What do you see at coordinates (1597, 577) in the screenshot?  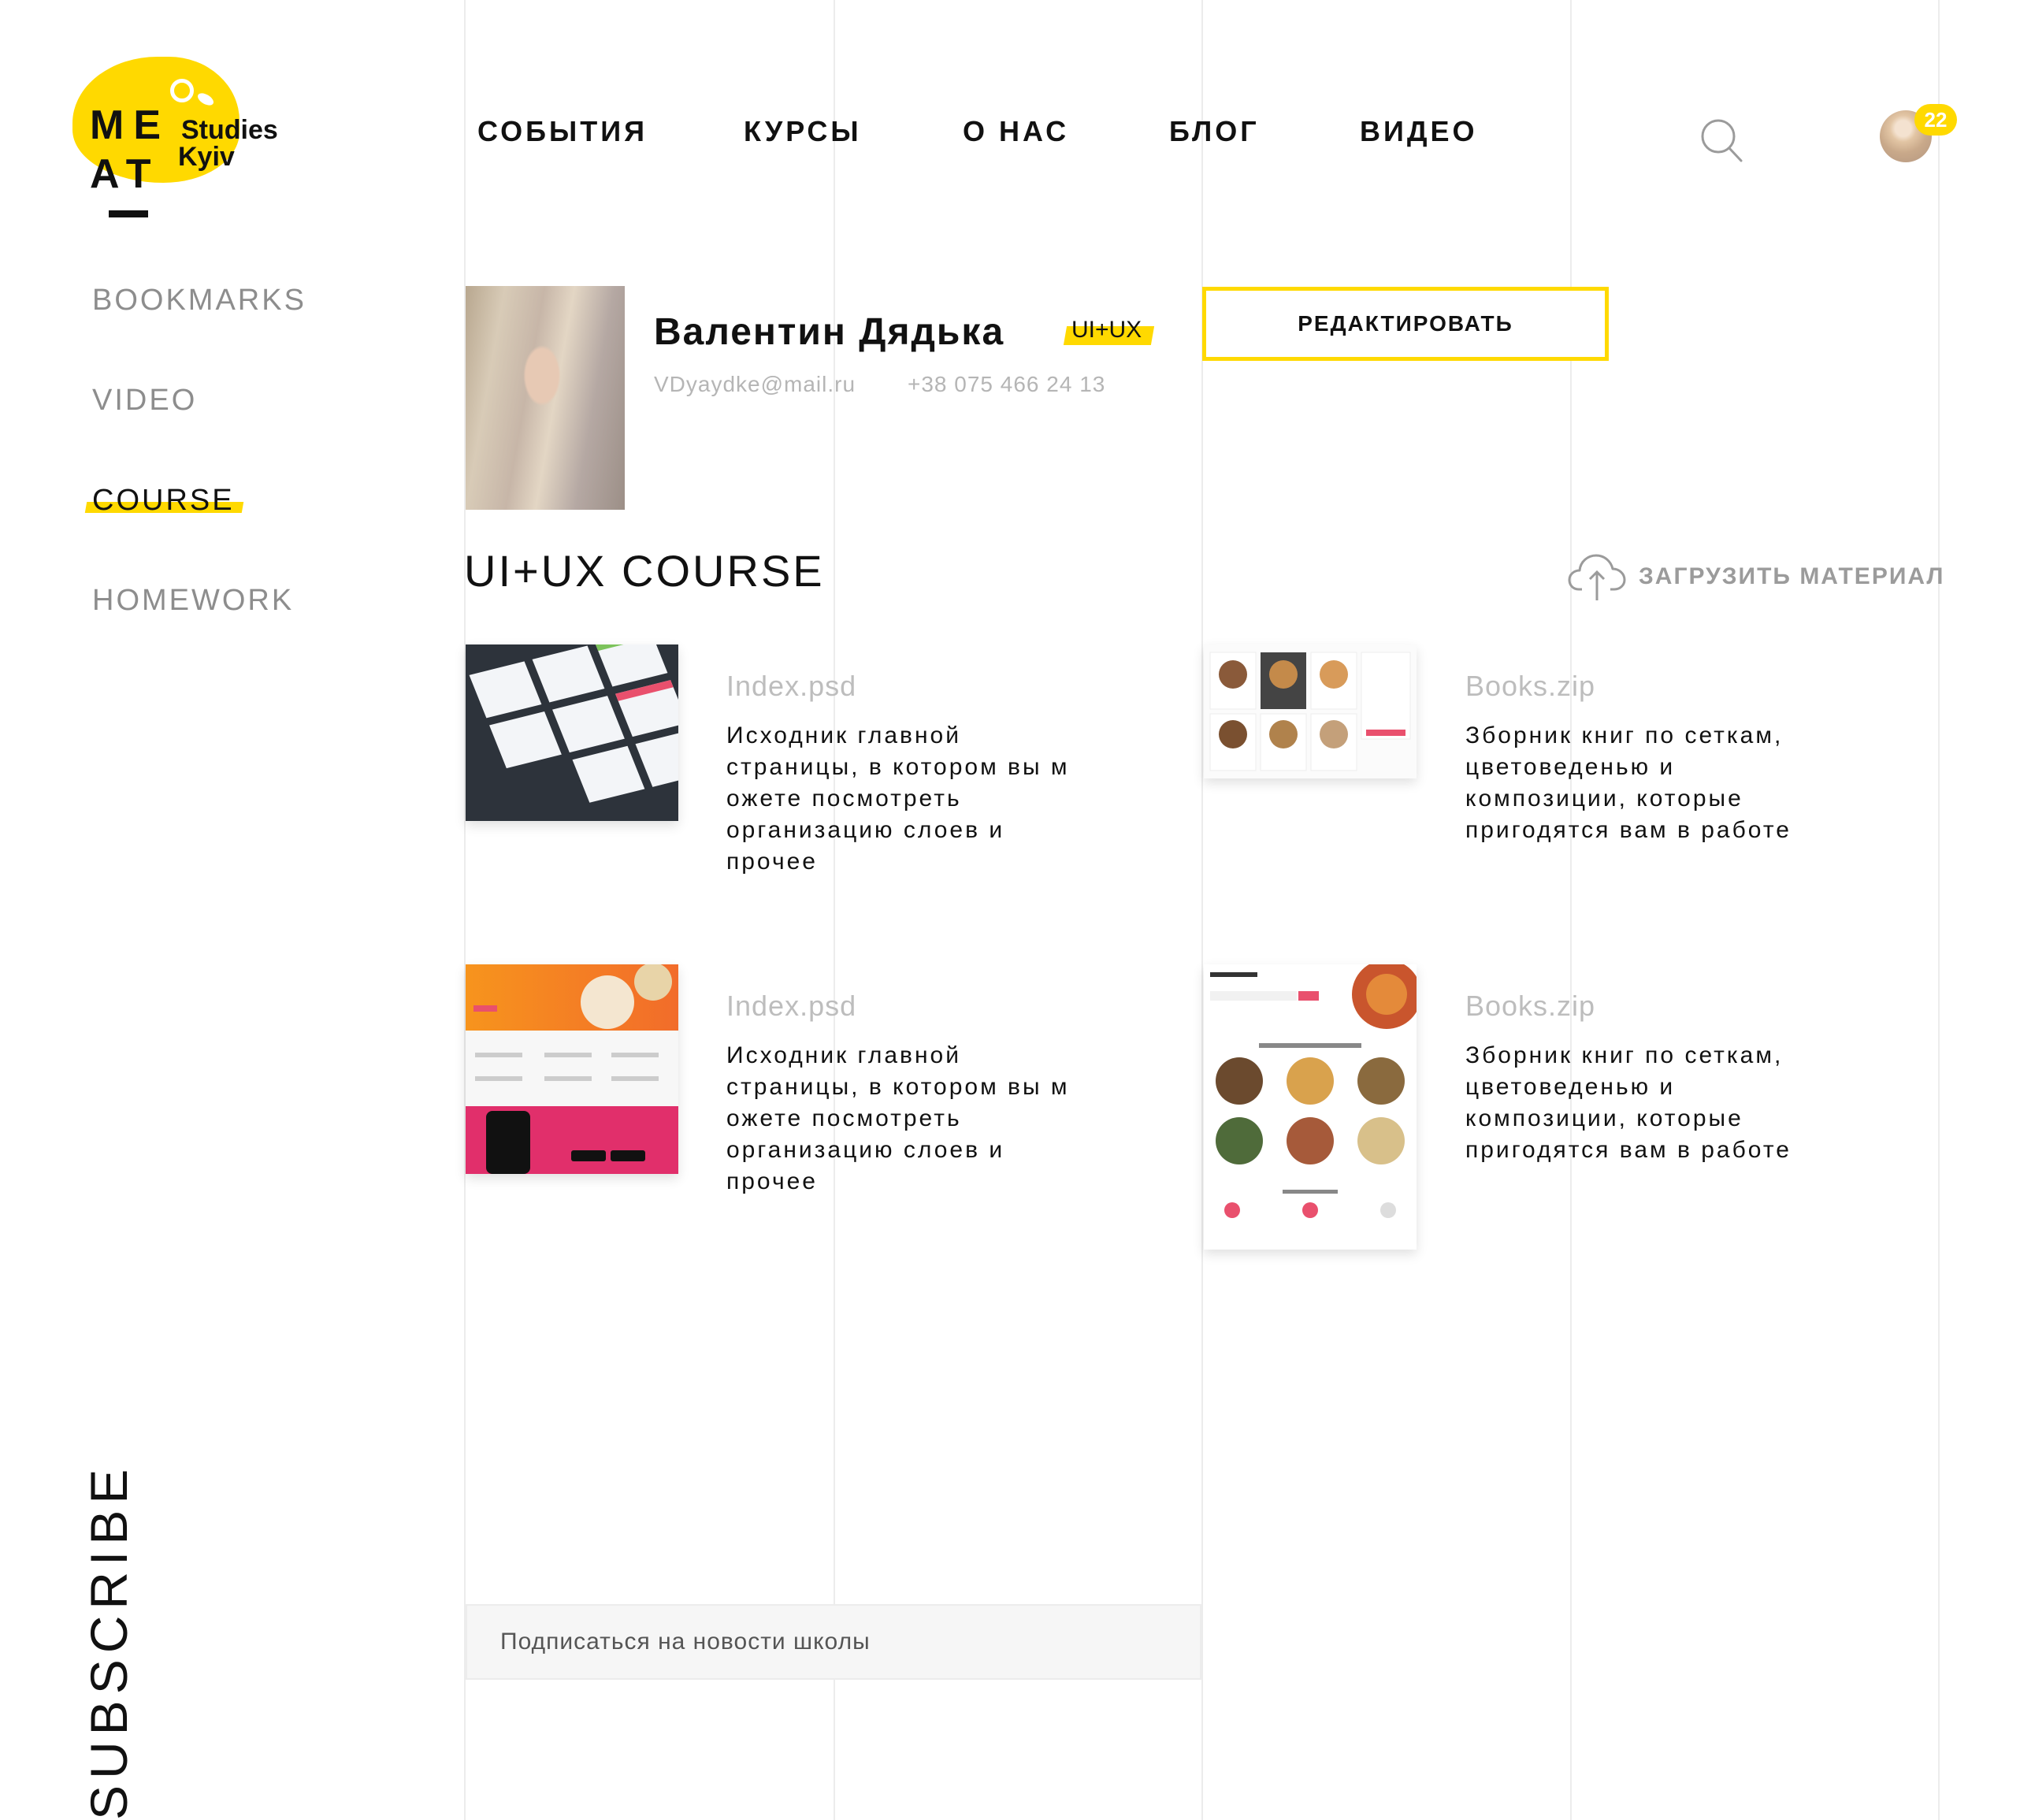 I see `cloud-upload-icon` at bounding box center [1597, 577].